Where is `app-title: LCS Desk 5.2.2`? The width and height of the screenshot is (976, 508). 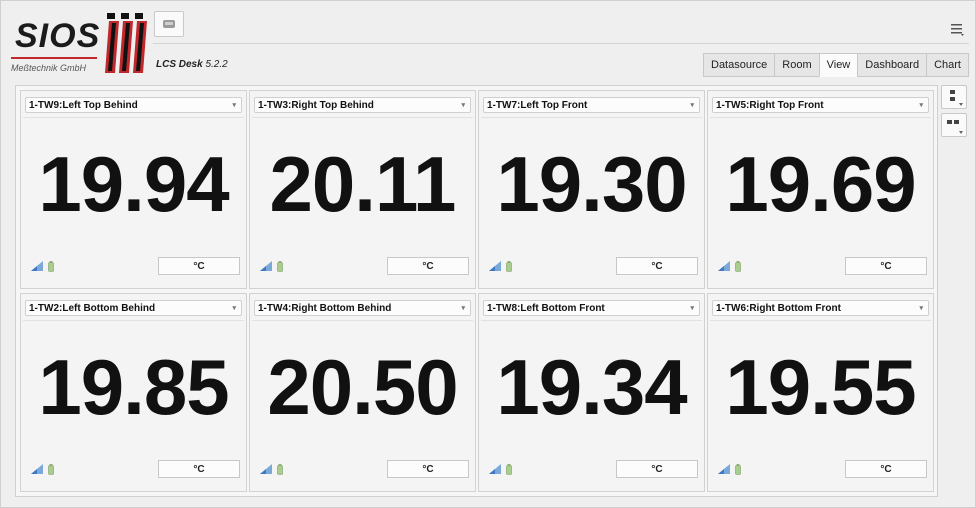 app-title: LCS Desk 5.2.2 is located at coordinates (192, 64).